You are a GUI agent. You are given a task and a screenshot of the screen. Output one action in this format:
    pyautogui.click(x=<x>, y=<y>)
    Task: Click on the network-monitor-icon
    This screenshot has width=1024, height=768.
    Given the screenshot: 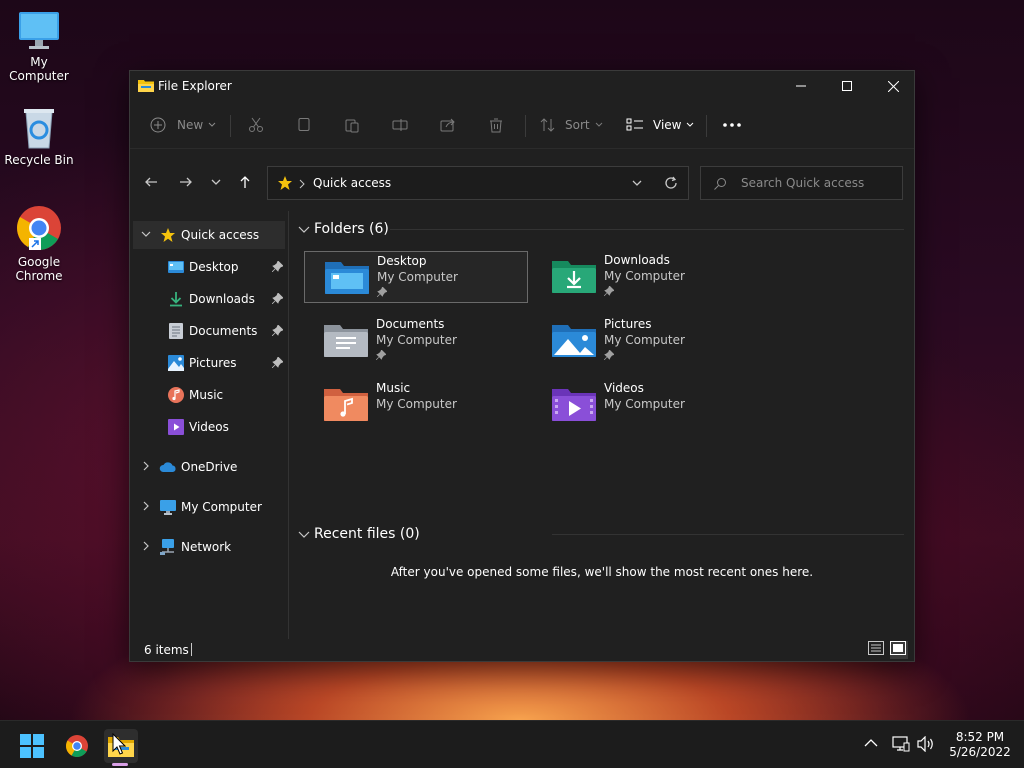 What is the action you would take?
    pyautogui.click(x=901, y=744)
    